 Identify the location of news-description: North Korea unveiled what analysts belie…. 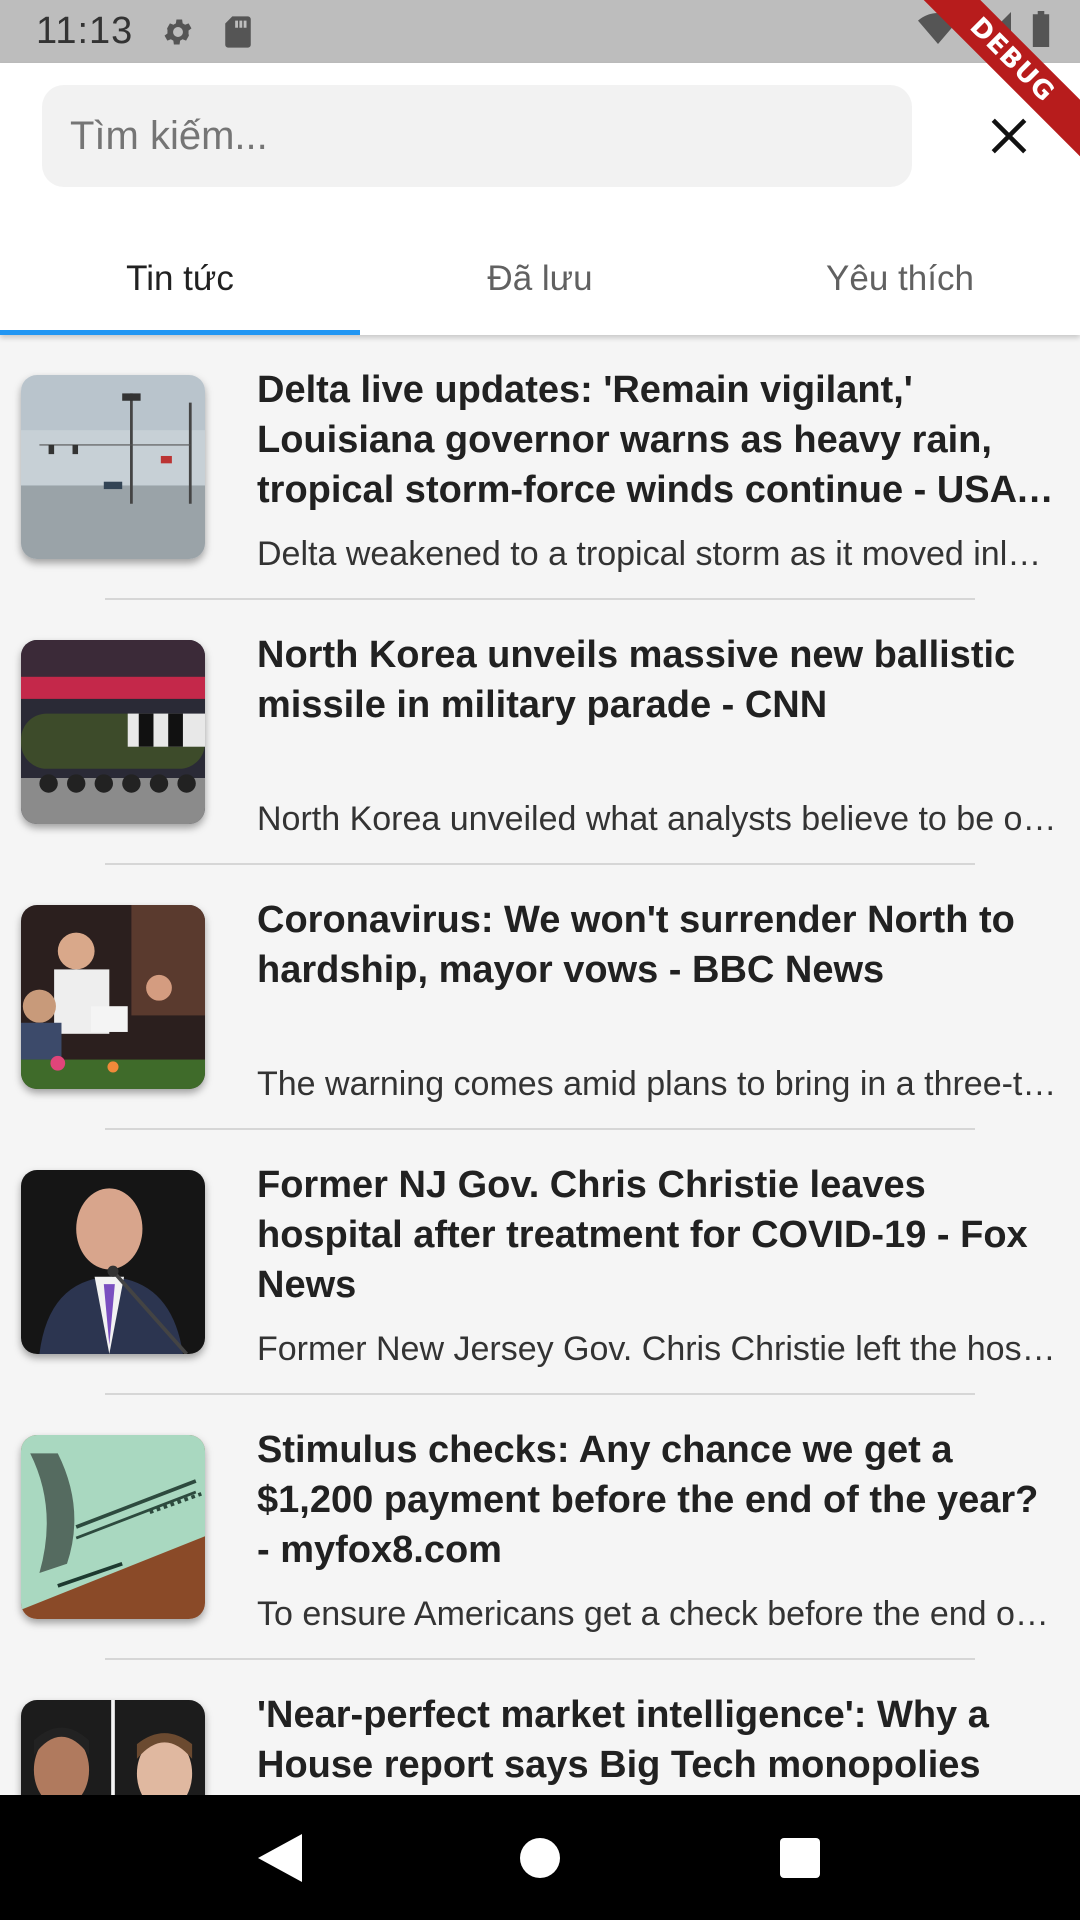
(657, 819).